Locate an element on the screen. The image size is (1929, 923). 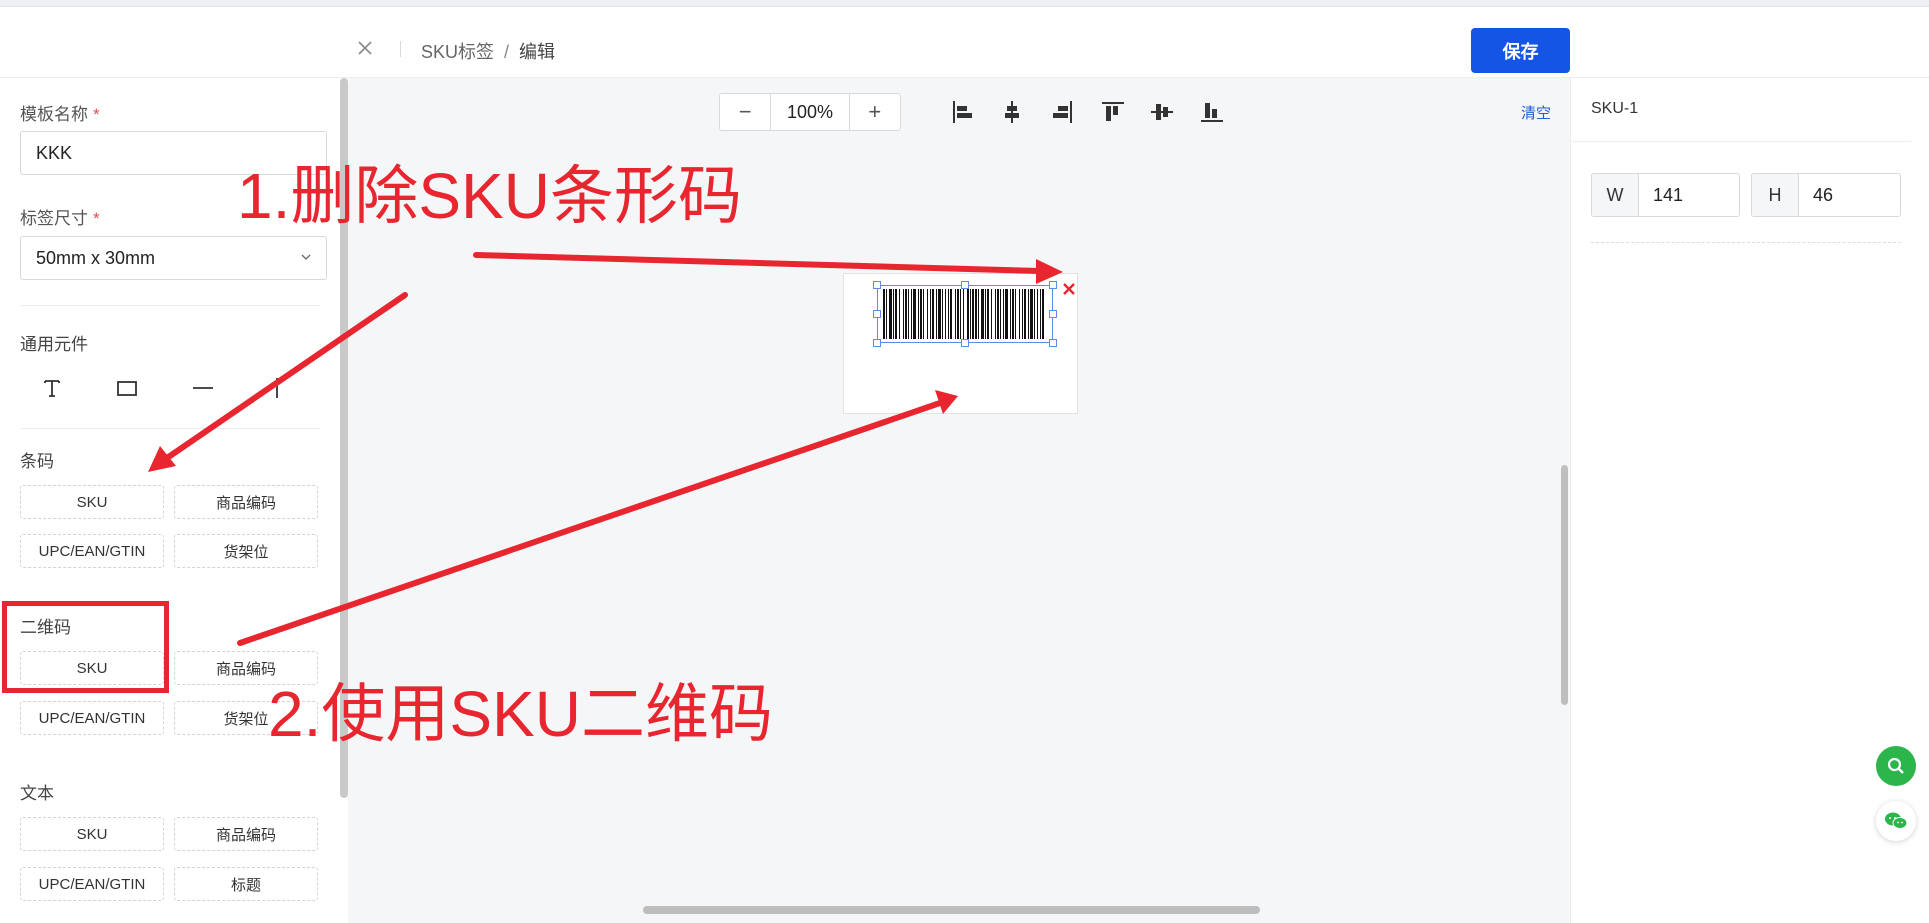
top-strip is located at coordinates (964, 3).